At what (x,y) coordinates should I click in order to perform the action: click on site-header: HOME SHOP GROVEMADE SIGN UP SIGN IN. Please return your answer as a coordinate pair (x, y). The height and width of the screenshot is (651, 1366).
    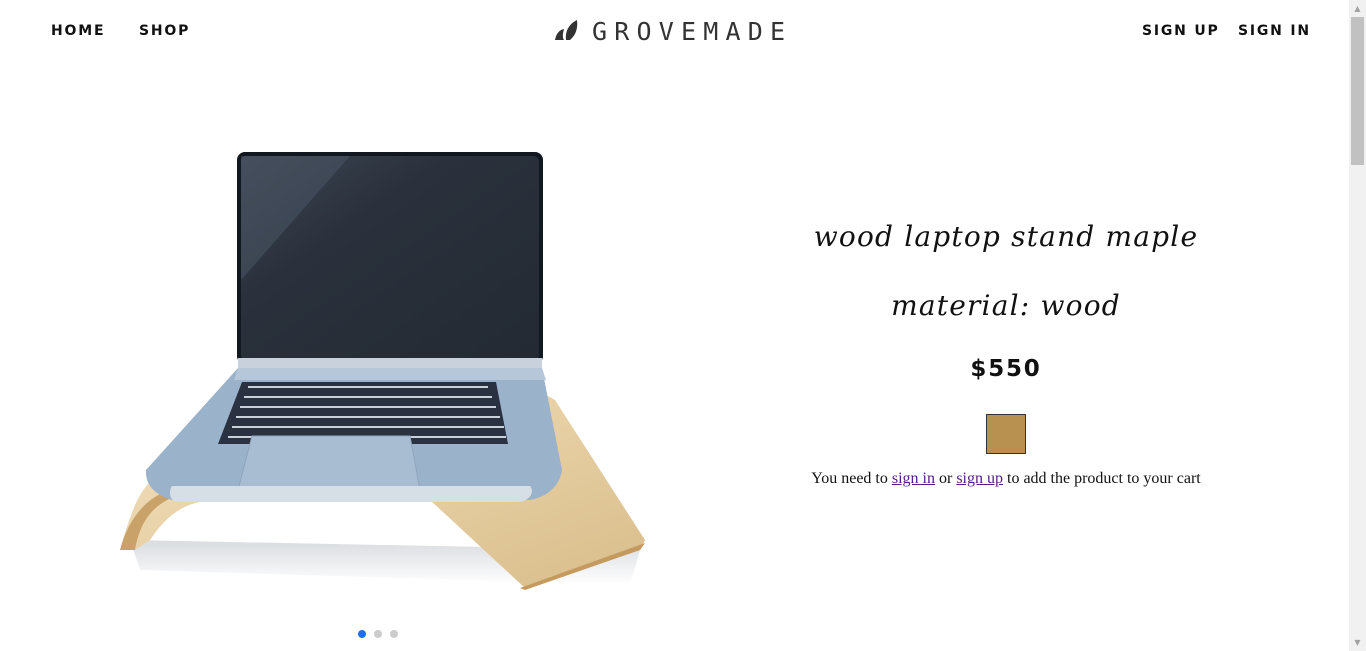
    Looking at the image, I should click on (674, 31).